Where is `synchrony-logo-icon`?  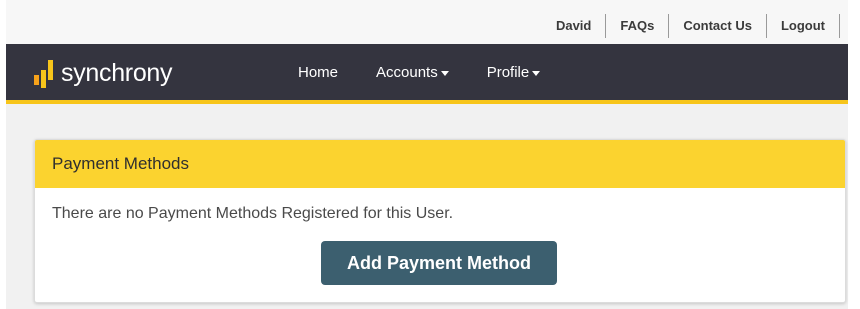 synchrony-logo-icon is located at coordinates (45, 73).